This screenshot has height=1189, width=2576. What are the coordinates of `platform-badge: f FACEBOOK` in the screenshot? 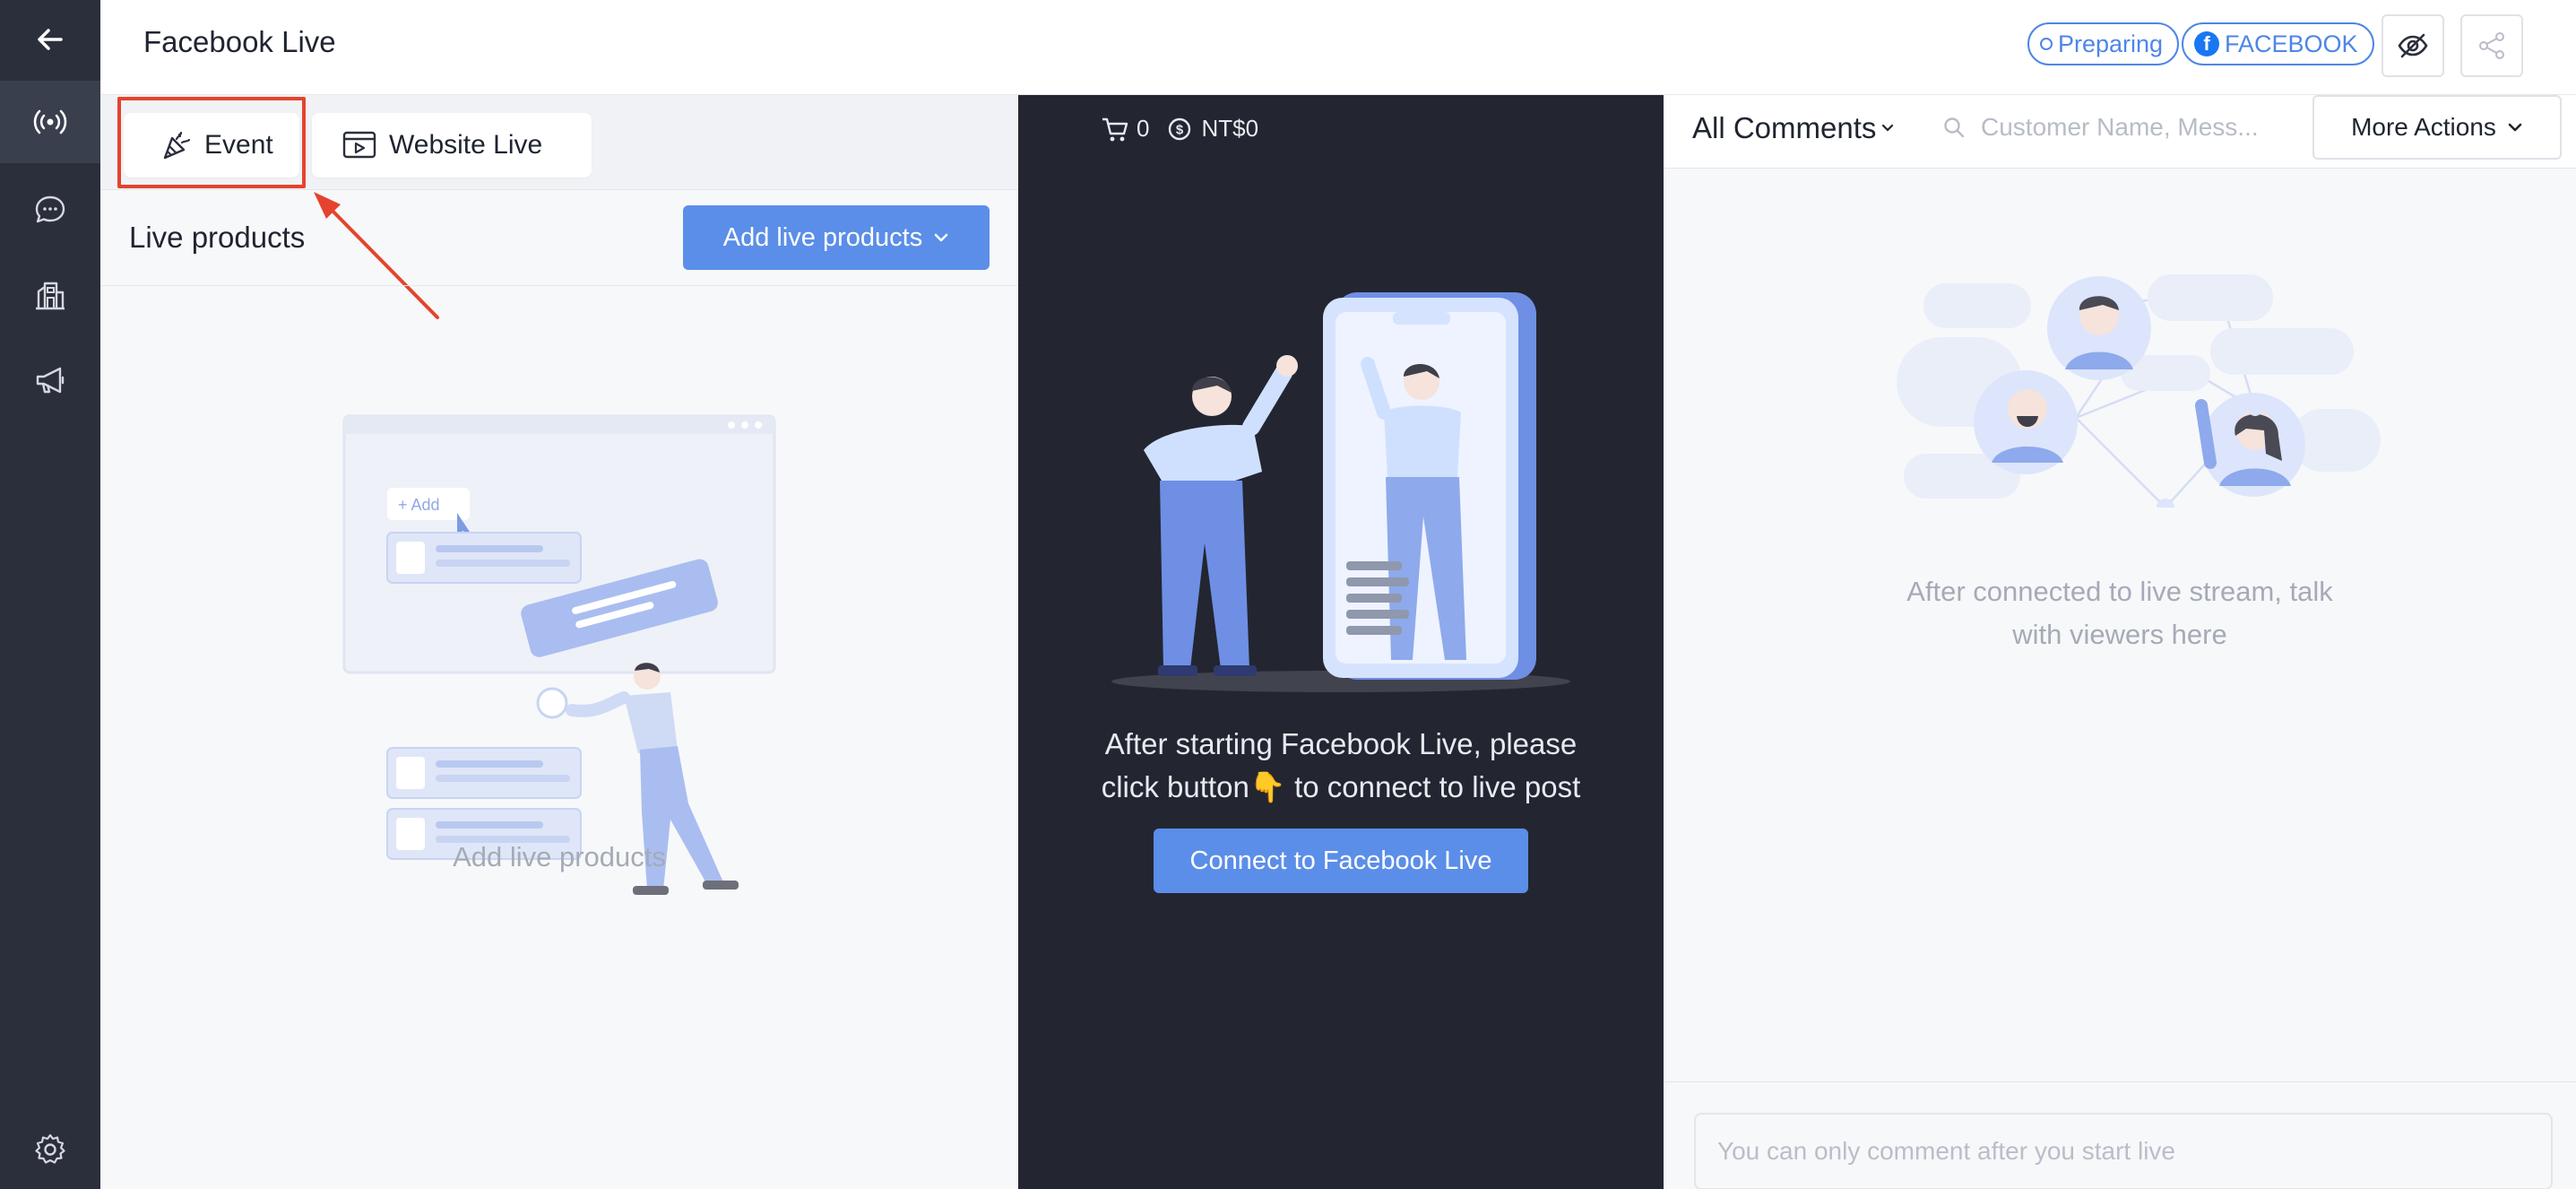 It's located at (2278, 44).